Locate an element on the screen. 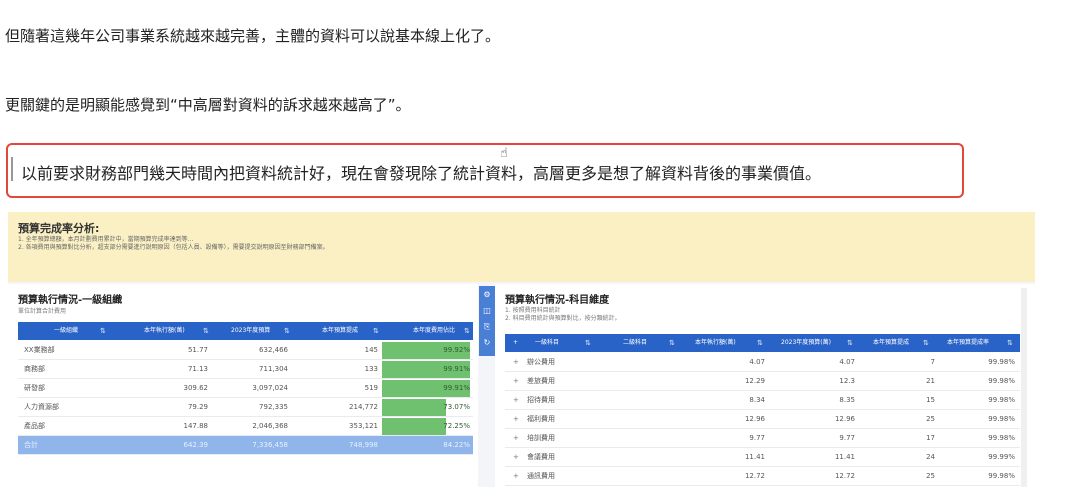 The height and width of the screenshot is (487, 1080). table-row: 研發部 309.62 3,097,024 519 99.91% is located at coordinates (245, 388).